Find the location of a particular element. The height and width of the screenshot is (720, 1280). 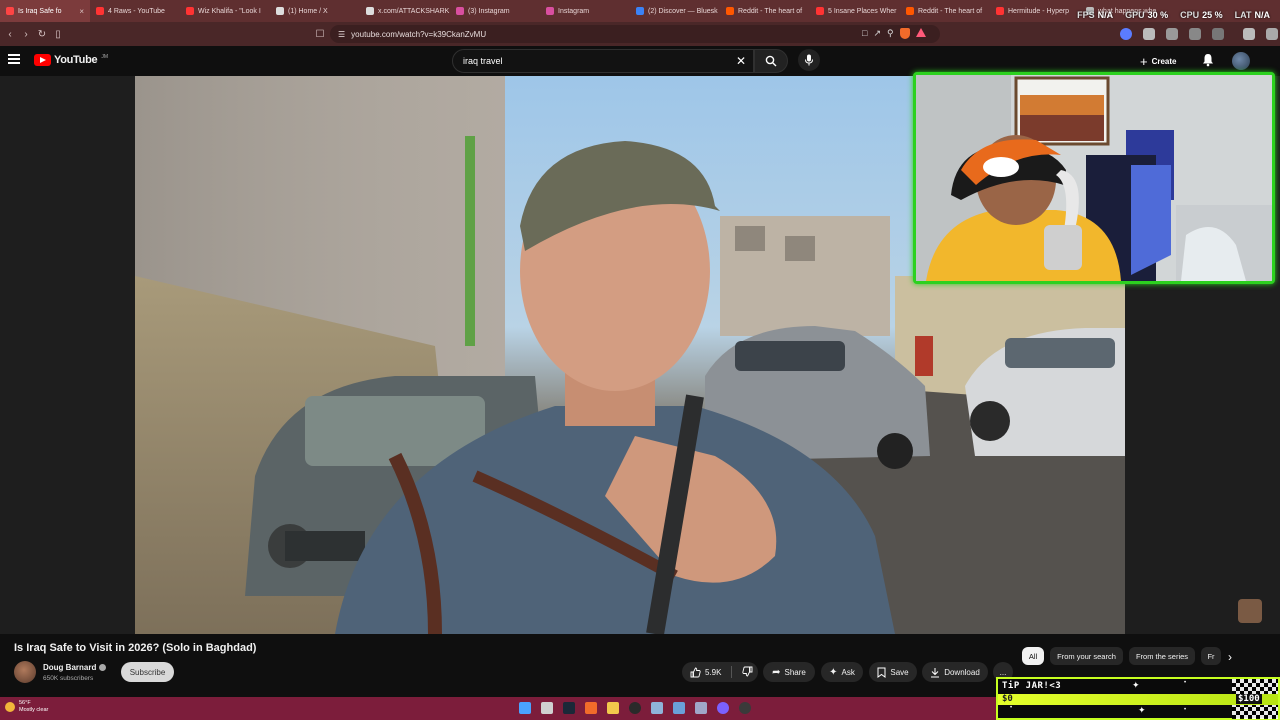

discord-icon is located at coordinates (723, 708).